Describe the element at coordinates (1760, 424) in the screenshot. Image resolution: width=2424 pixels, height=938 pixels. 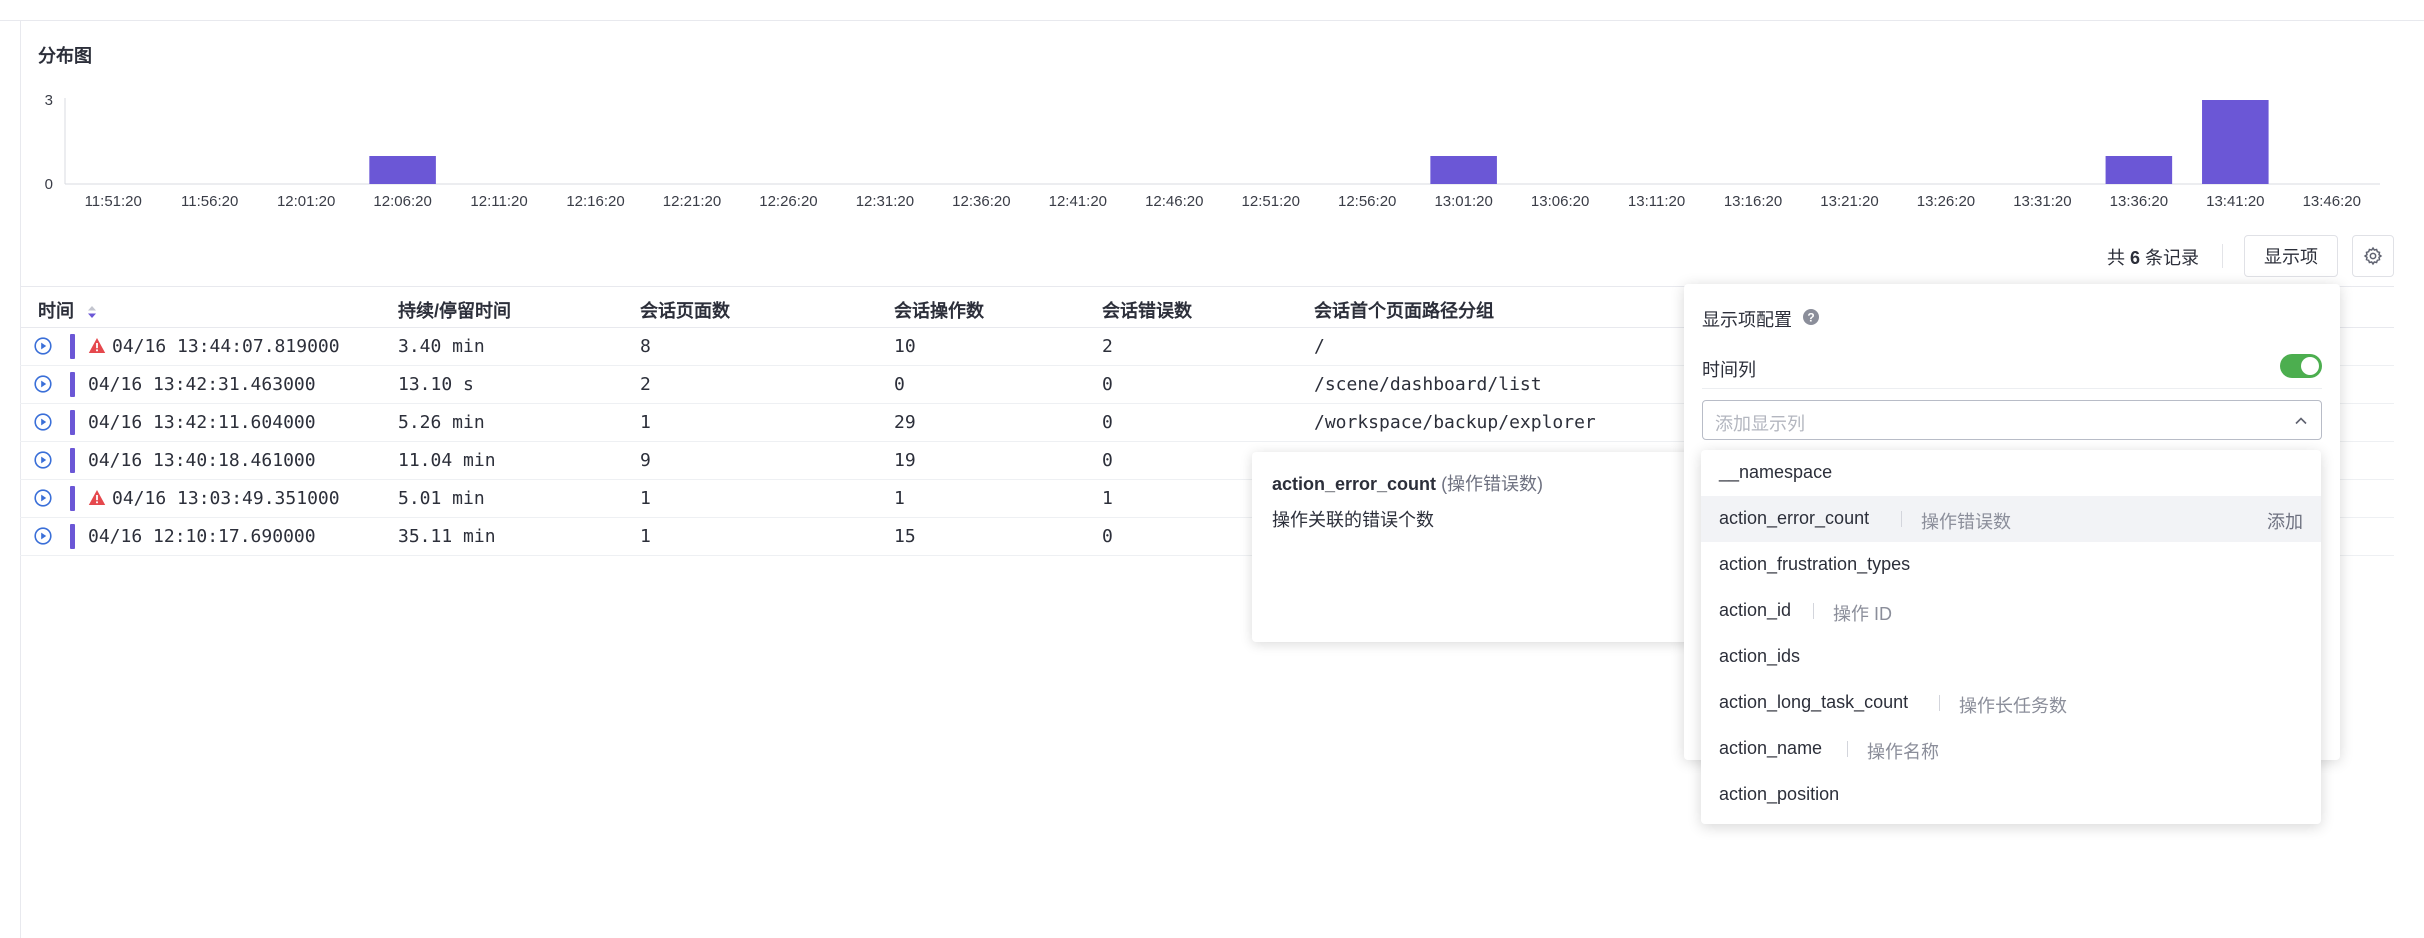
I see `select-placeholder: 添加显示列` at that location.